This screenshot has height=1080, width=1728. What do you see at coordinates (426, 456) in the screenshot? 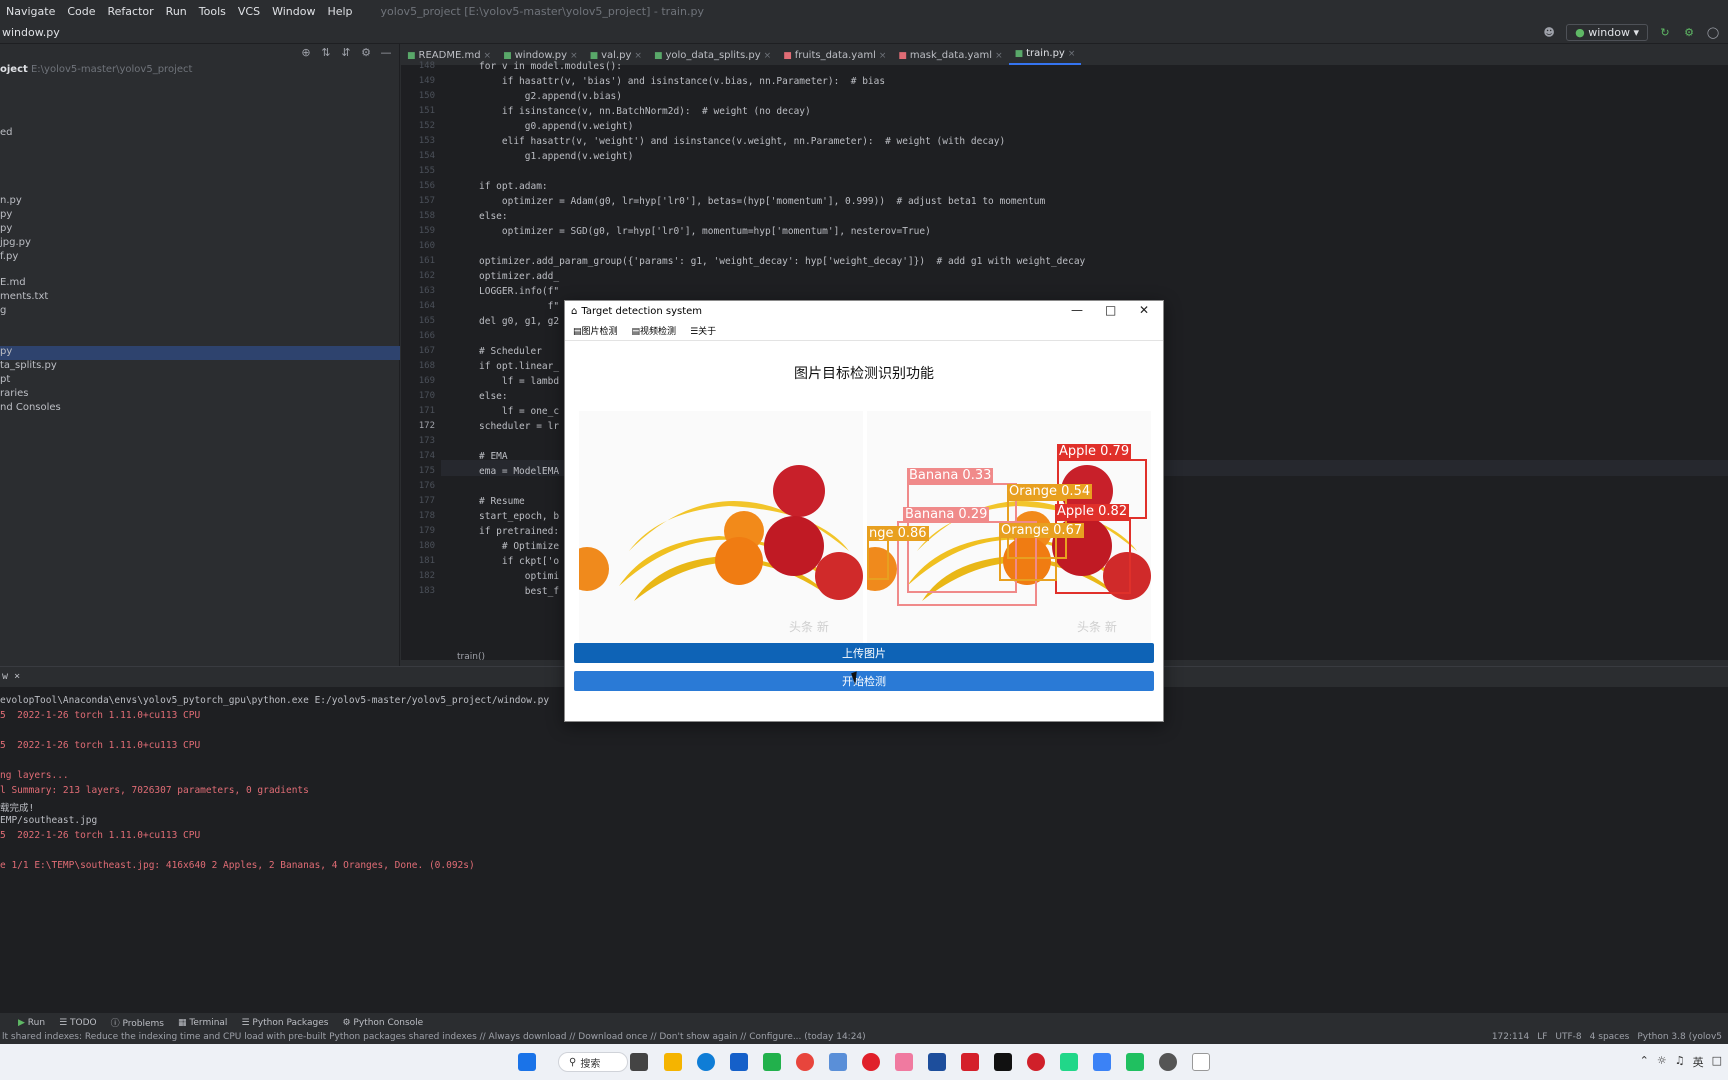
I see `line-number: 174` at bounding box center [426, 456].